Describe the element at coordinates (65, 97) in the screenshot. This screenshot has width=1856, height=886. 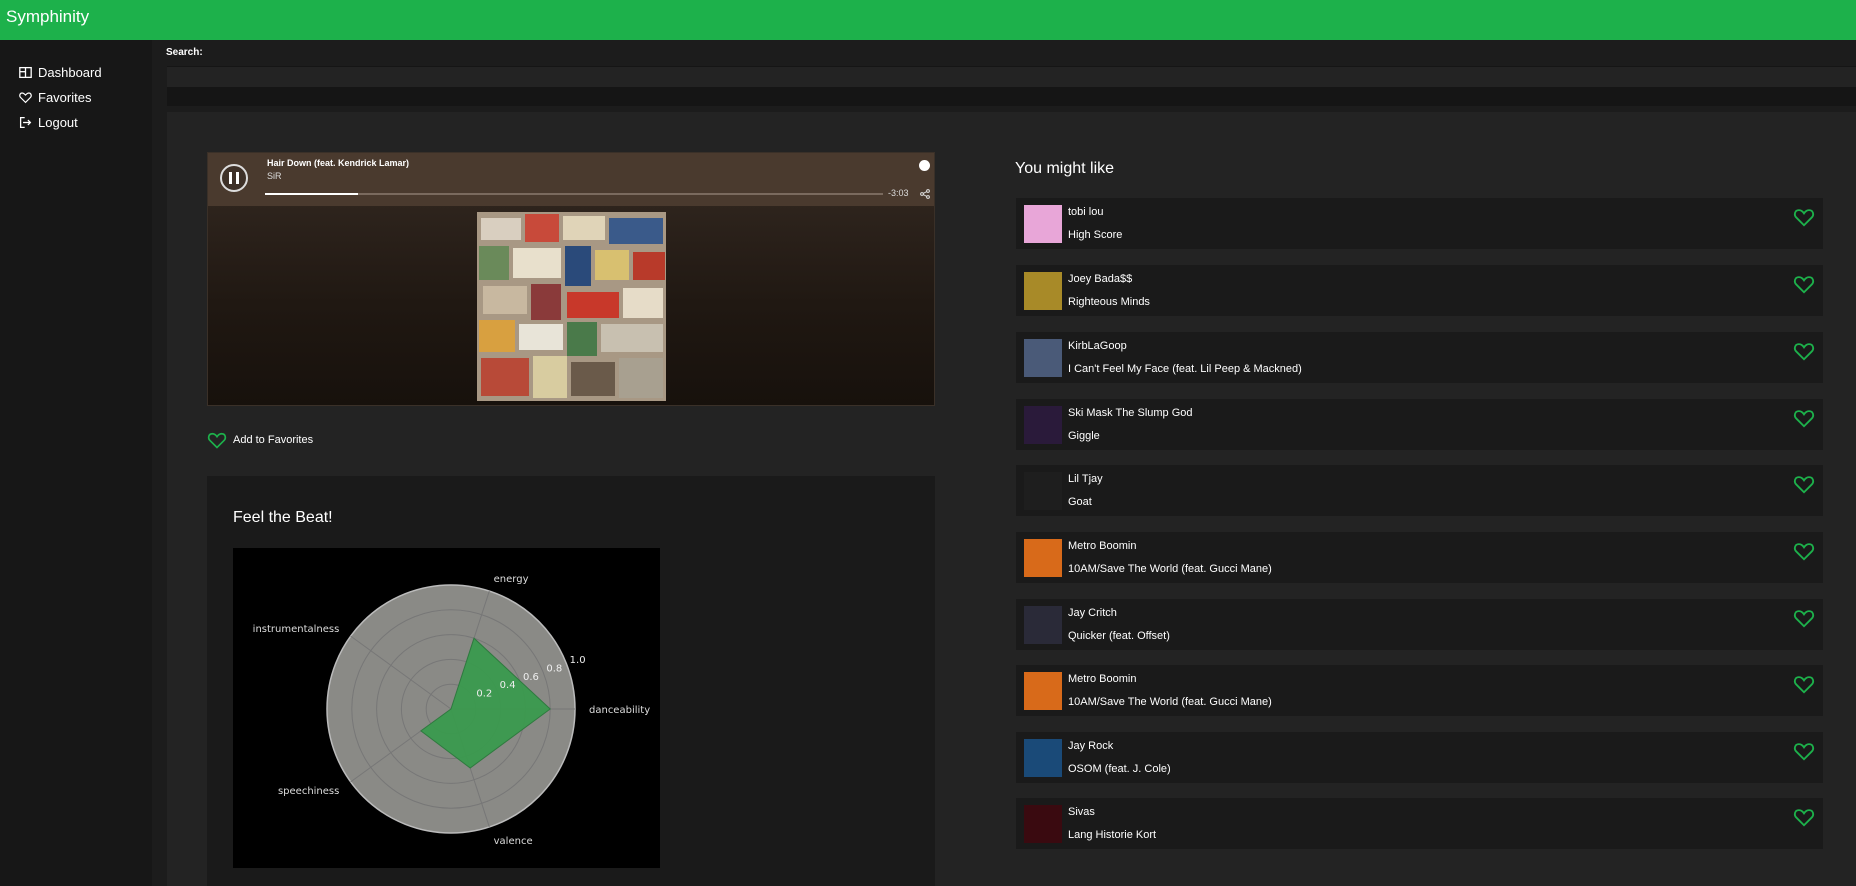
I see `sidebar-item-label: Favorites` at that location.